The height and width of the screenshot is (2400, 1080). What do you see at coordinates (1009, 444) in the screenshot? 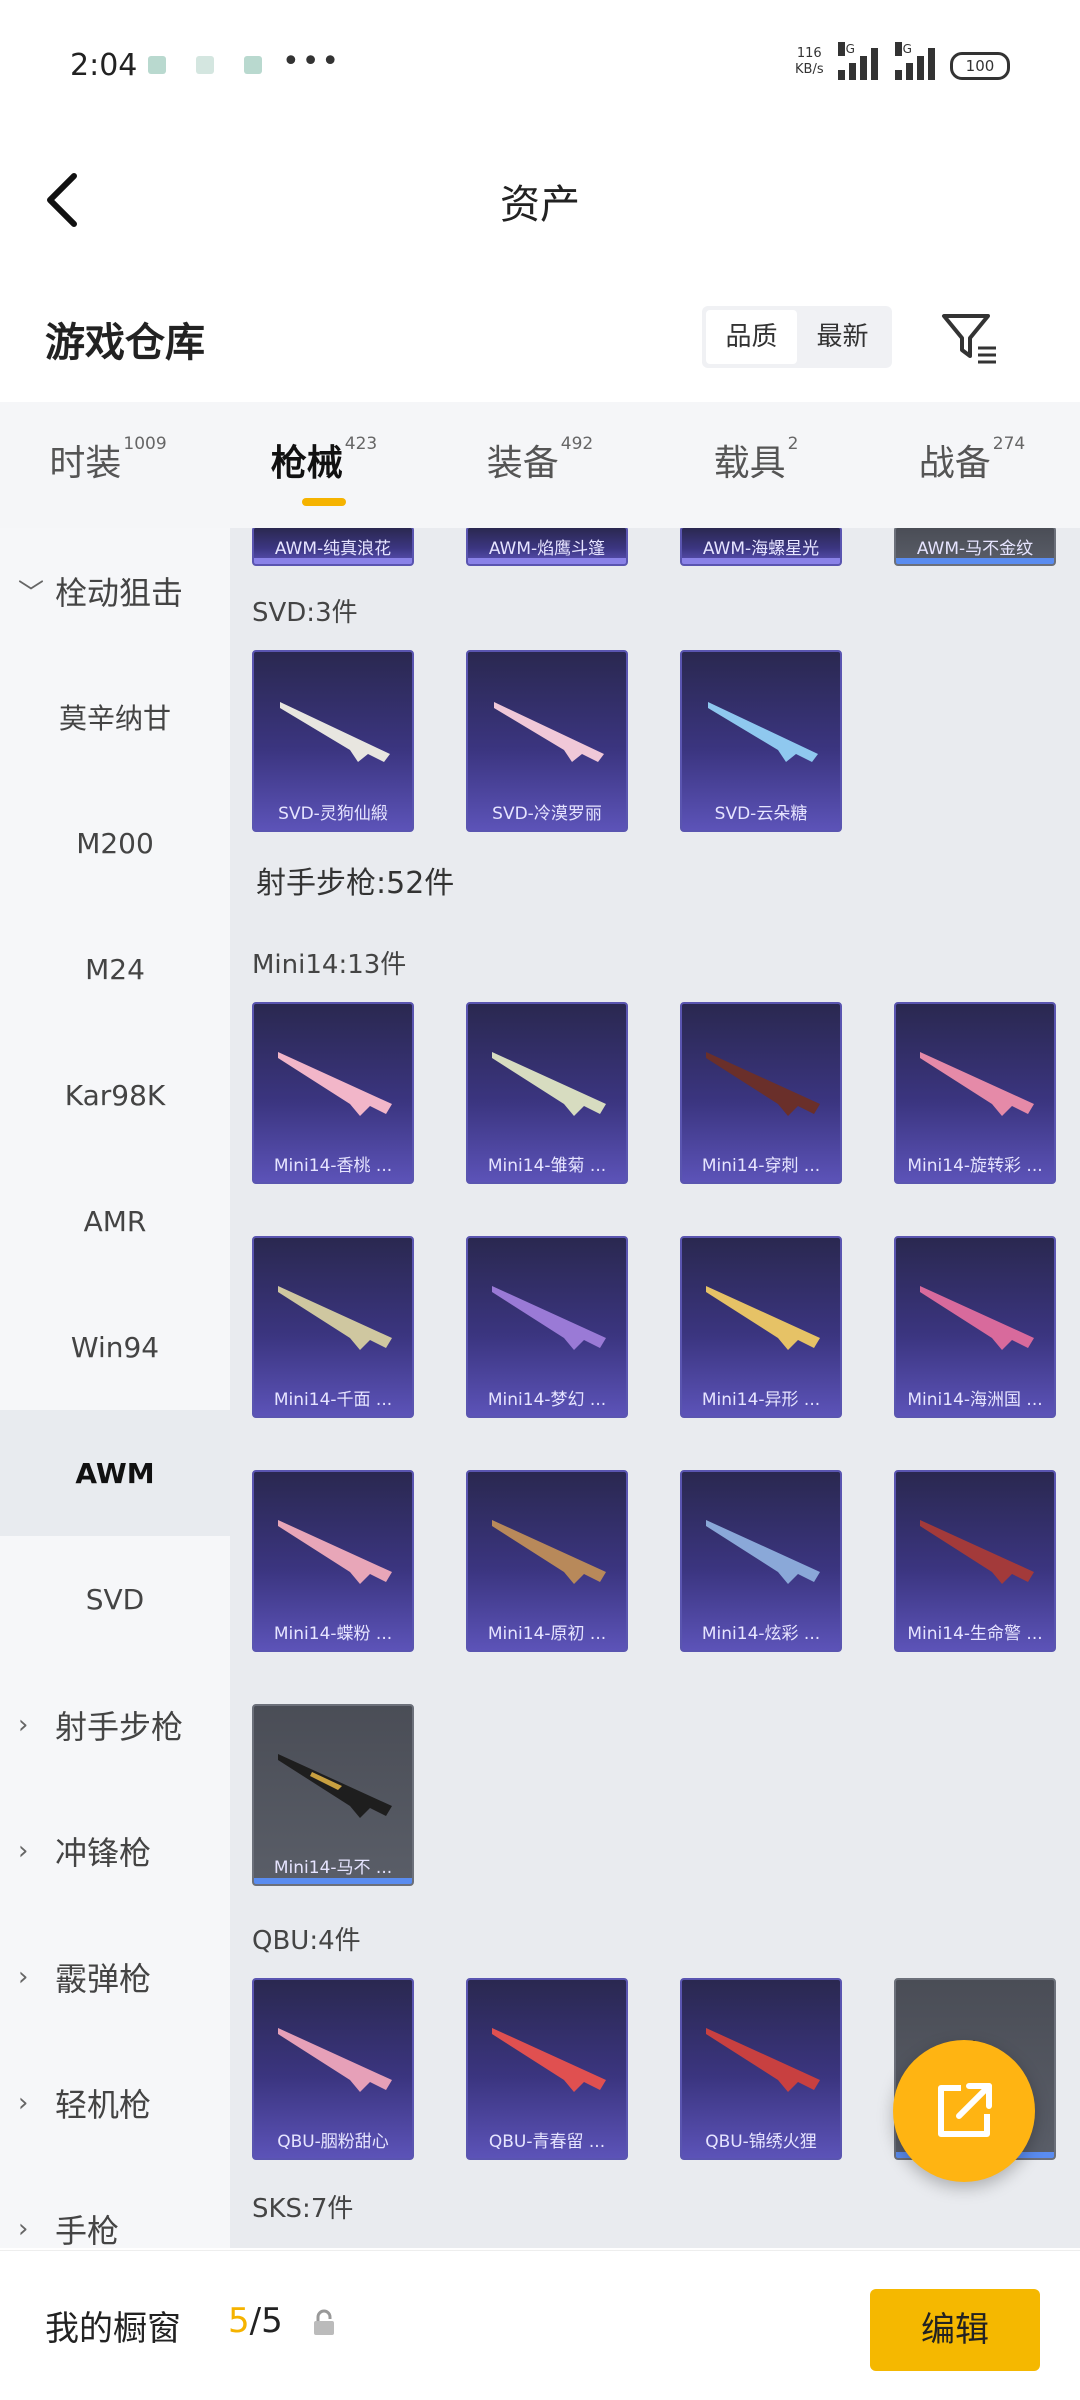
I see `tab-count: 274` at bounding box center [1009, 444].